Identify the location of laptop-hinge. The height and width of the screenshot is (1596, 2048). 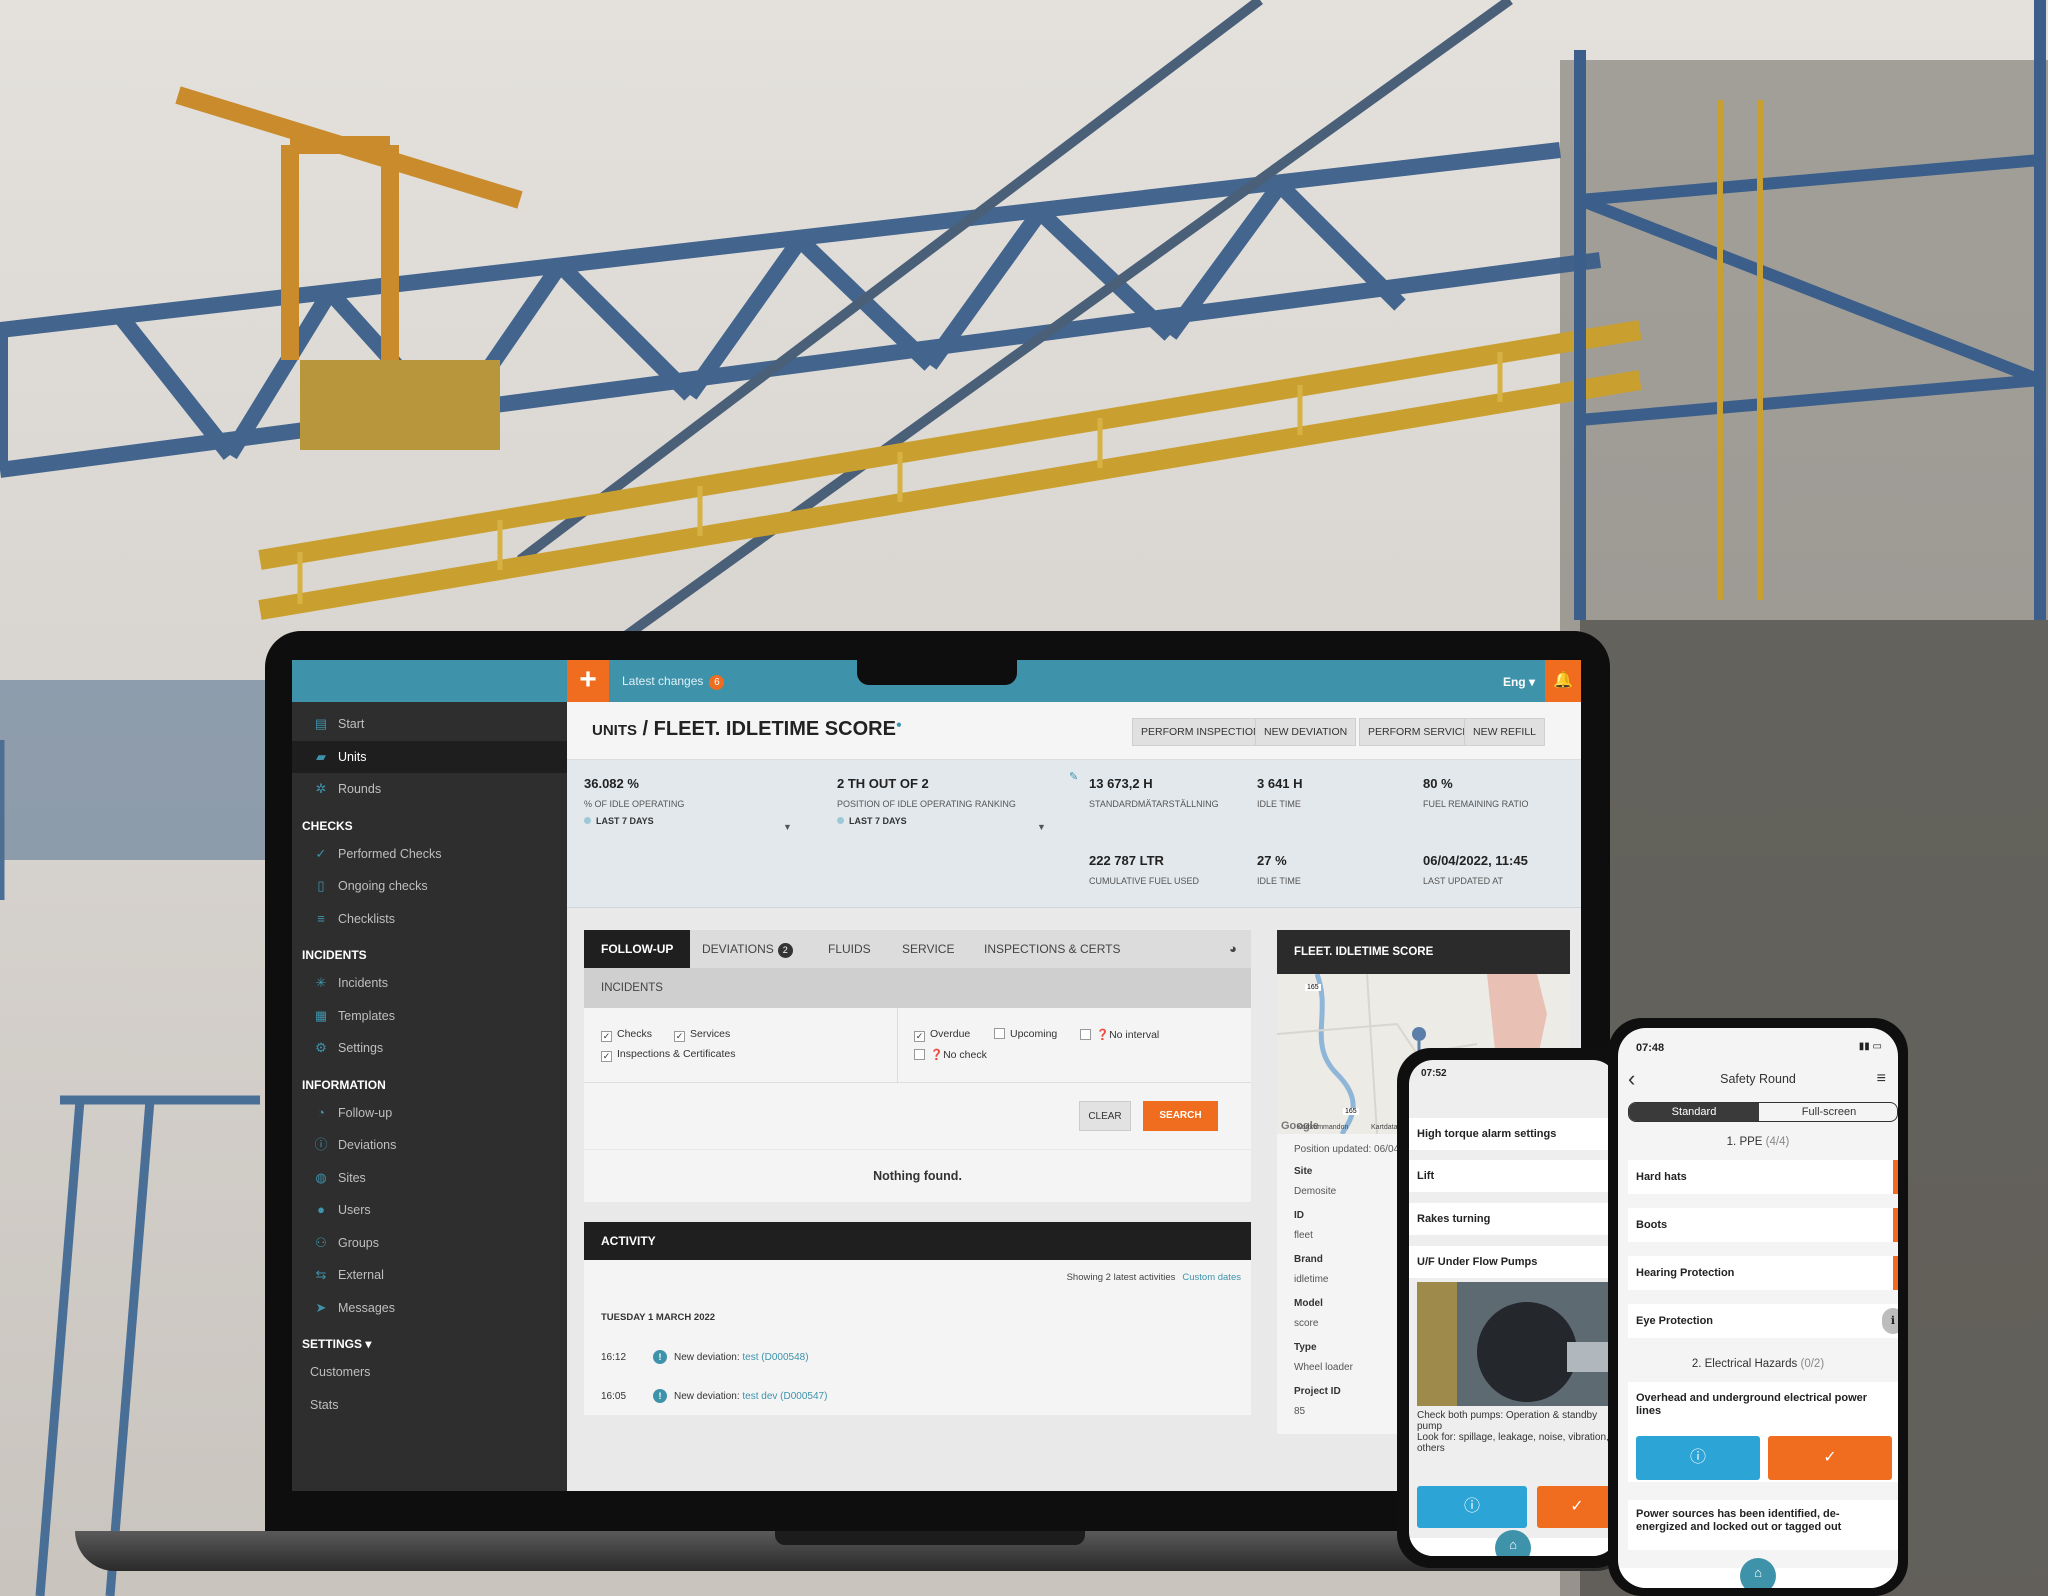
(930, 1538).